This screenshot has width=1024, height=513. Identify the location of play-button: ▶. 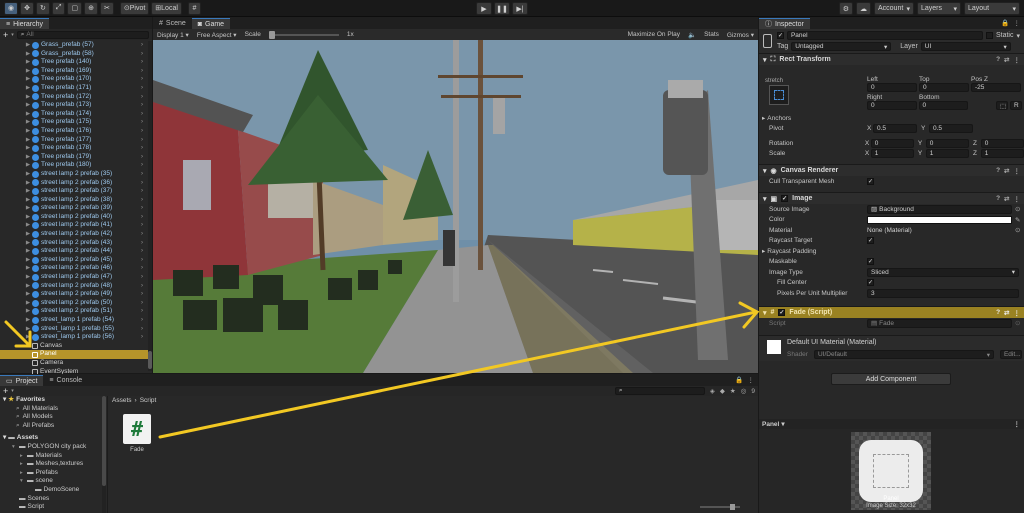
(484, 8).